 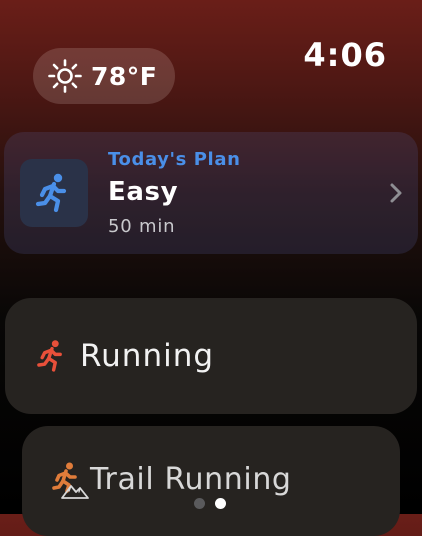 What do you see at coordinates (147, 356) in the screenshot?
I see `workout-label: Running` at bounding box center [147, 356].